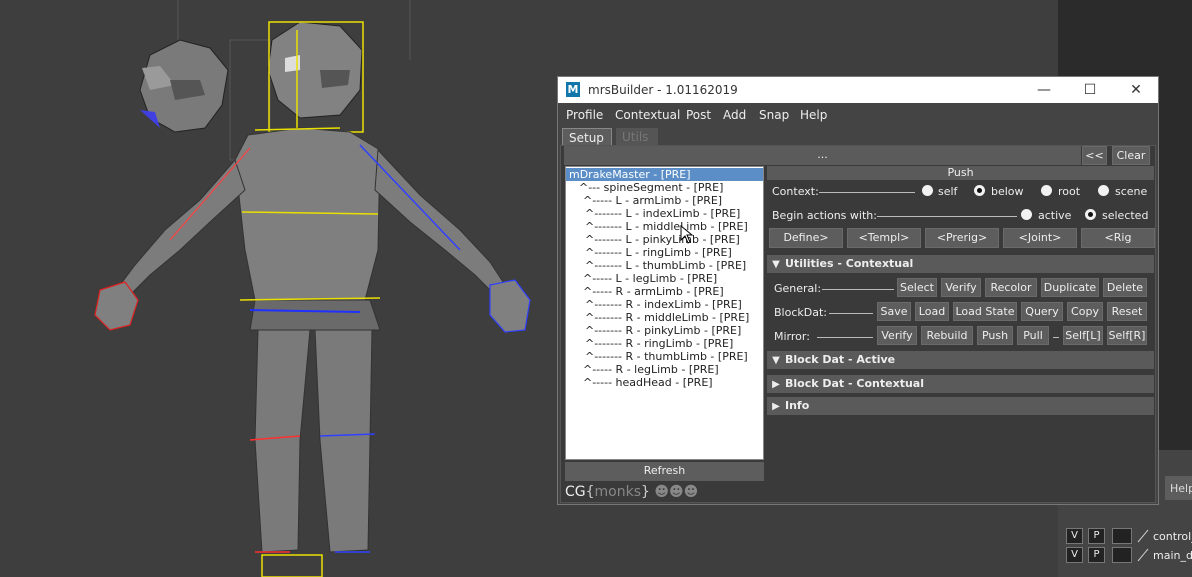  I want to click on monkey-icon: ☻☻☻, so click(676, 492).